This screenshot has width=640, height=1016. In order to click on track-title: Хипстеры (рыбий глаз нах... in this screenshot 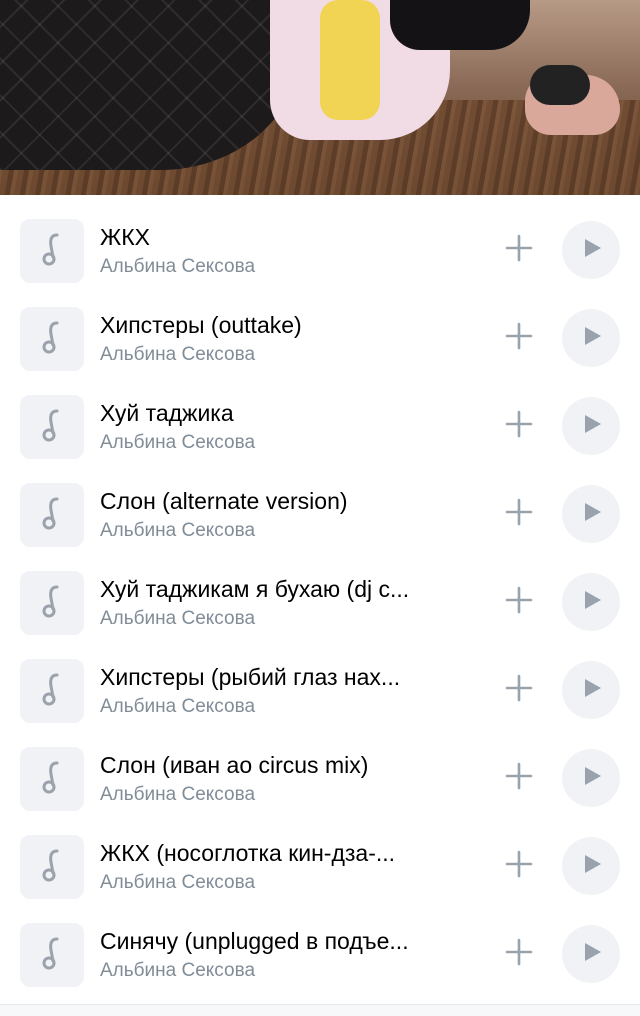, I will do `click(250, 677)`.